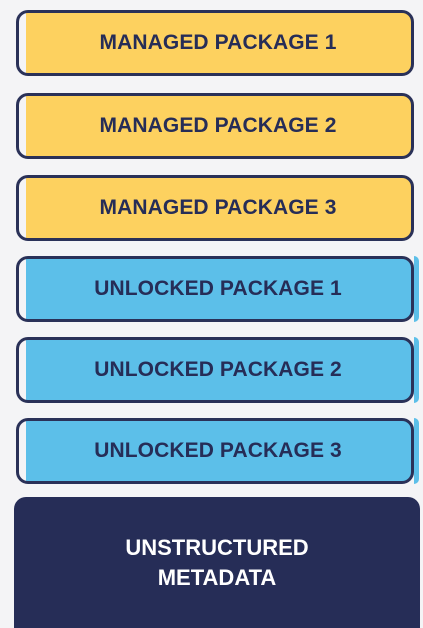  I want to click on unlocked-package-2-label: UNLOCKED PACKAGE 2, so click(218, 369).